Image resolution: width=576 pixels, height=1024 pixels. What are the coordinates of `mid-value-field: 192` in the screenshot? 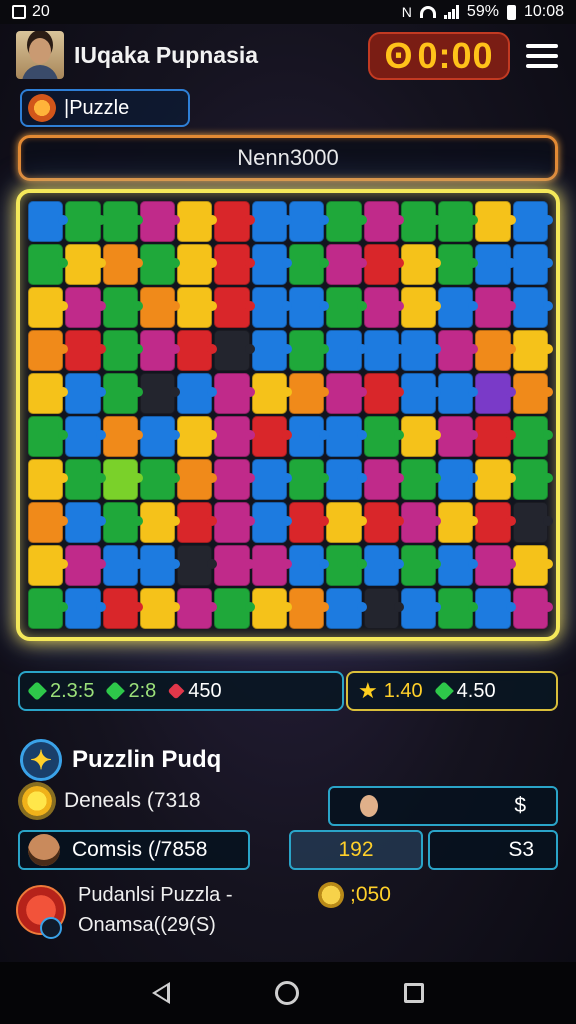 It's located at (356, 850).